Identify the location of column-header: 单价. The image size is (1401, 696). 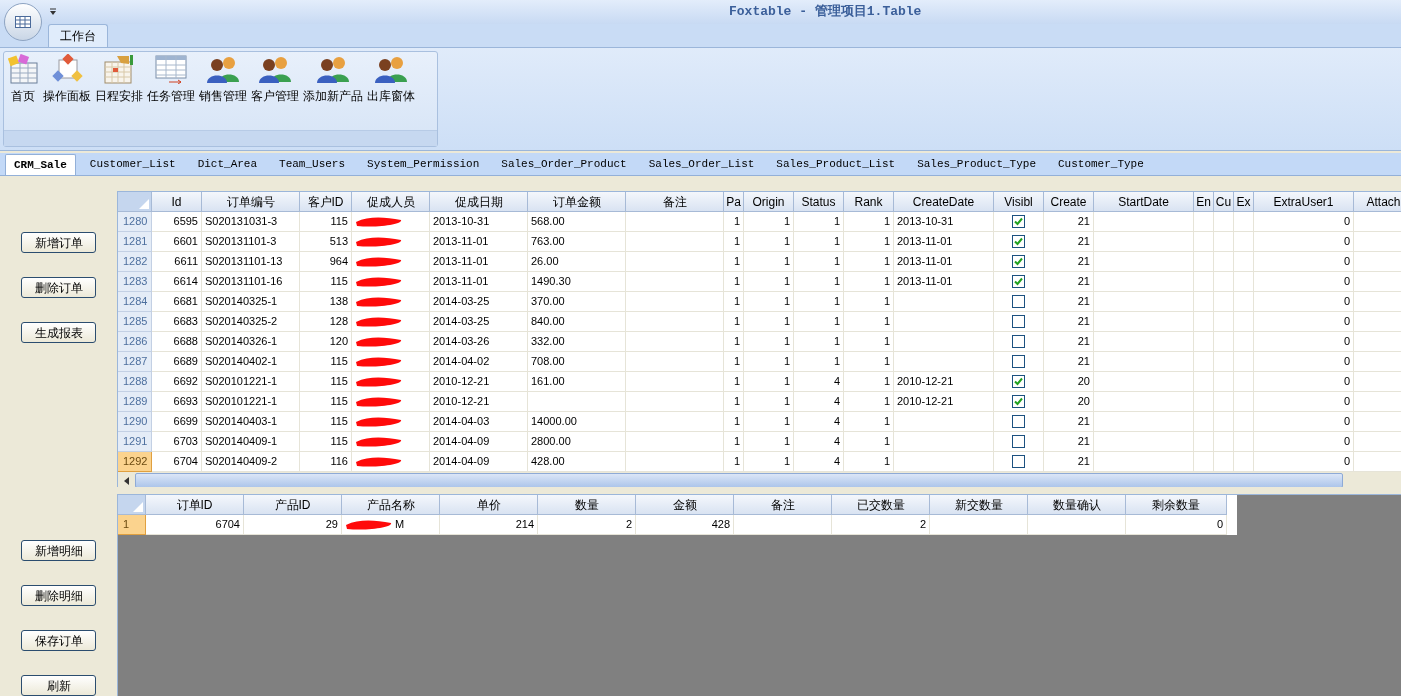
(489, 505).